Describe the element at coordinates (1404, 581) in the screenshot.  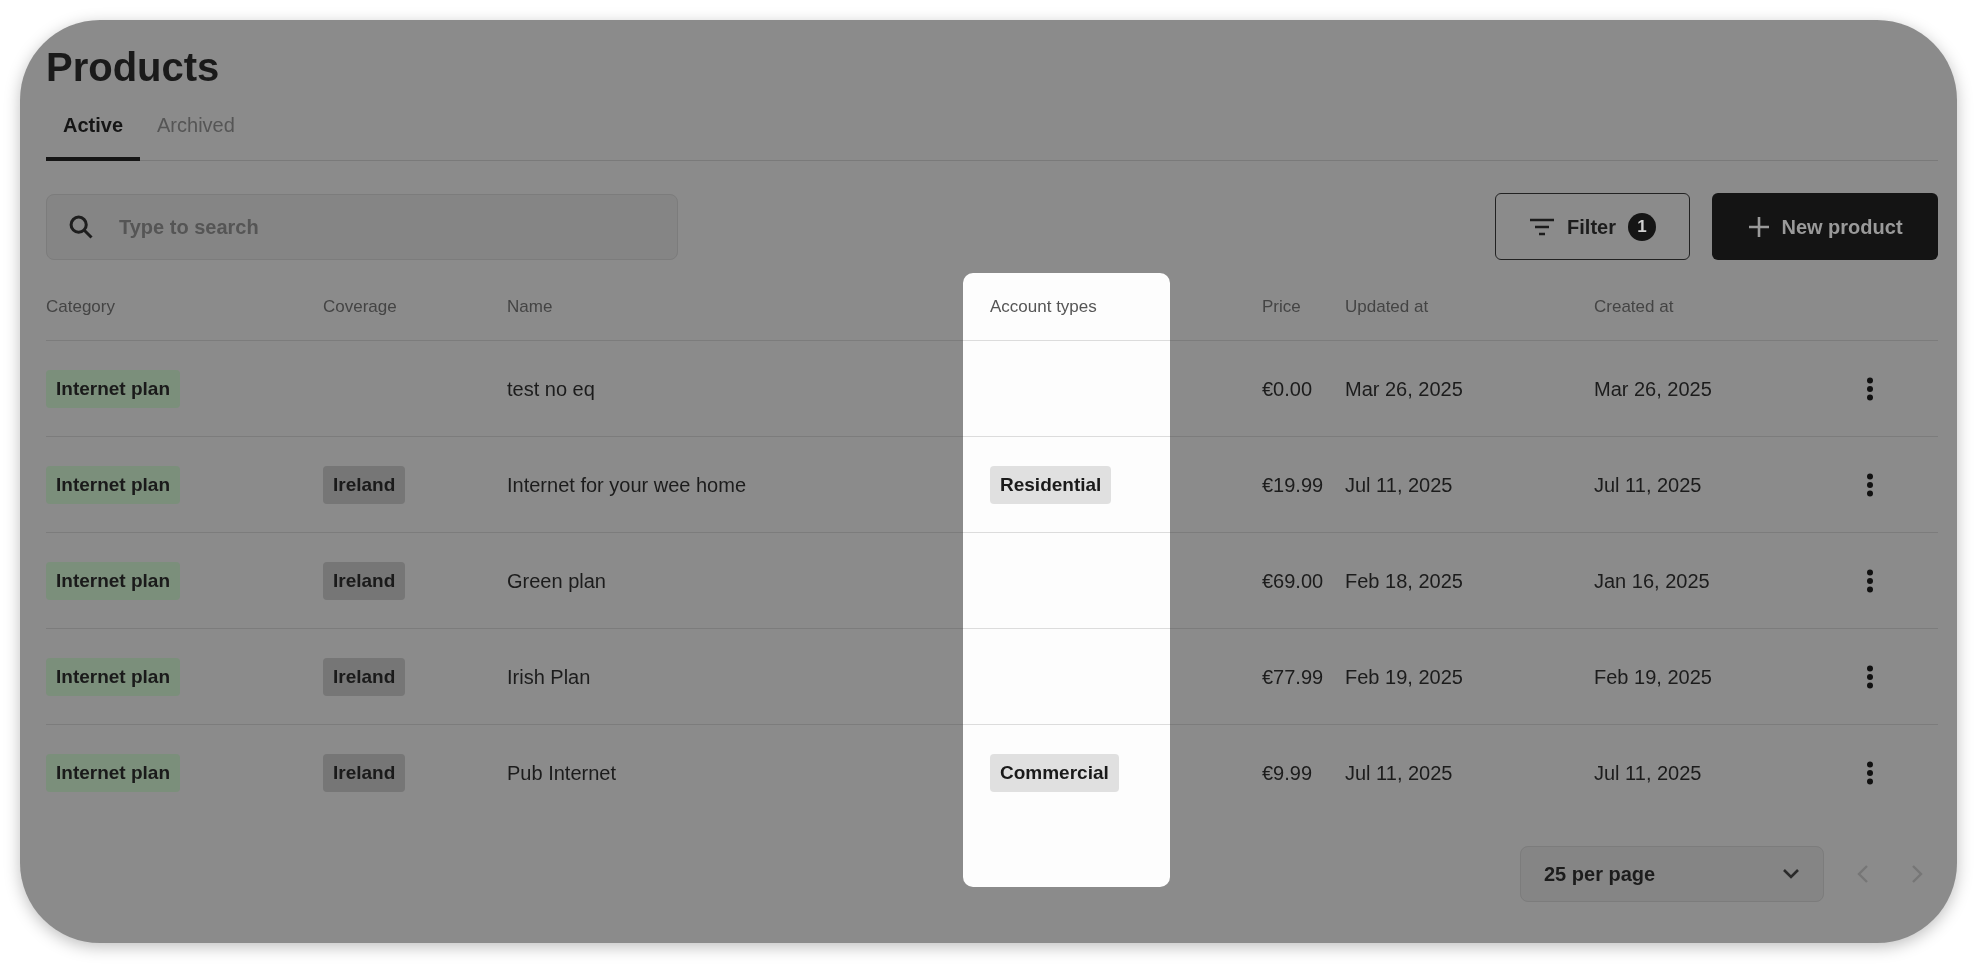
I see `table-cell-text: Feb 18, 2025` at that location.